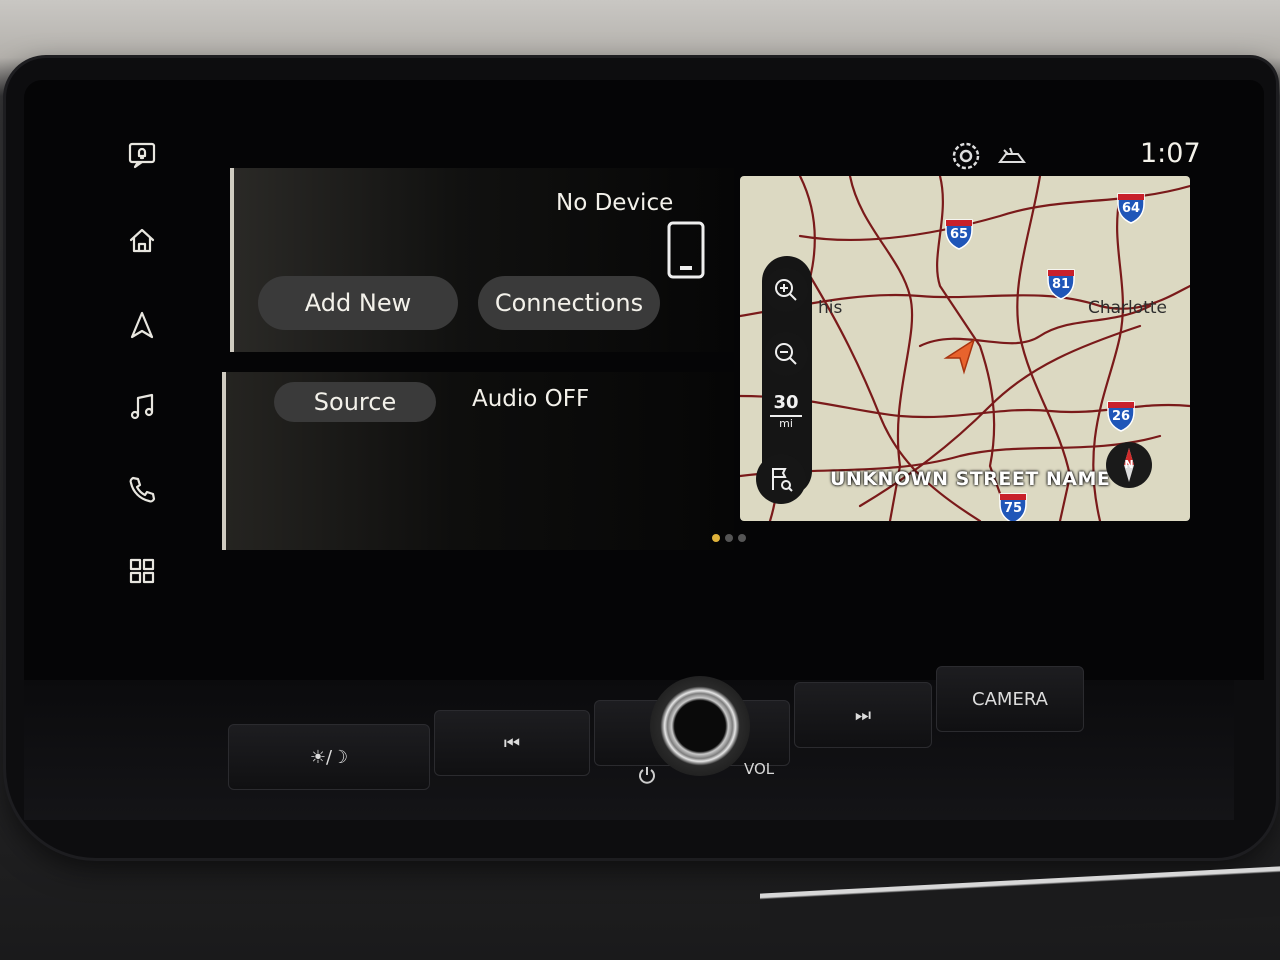 The image size is (1280, 960). Describe the element at coordinates (970, 479) in the screenshot. I see `current-street-name: UNKNOWN STREET NAME` at that location.